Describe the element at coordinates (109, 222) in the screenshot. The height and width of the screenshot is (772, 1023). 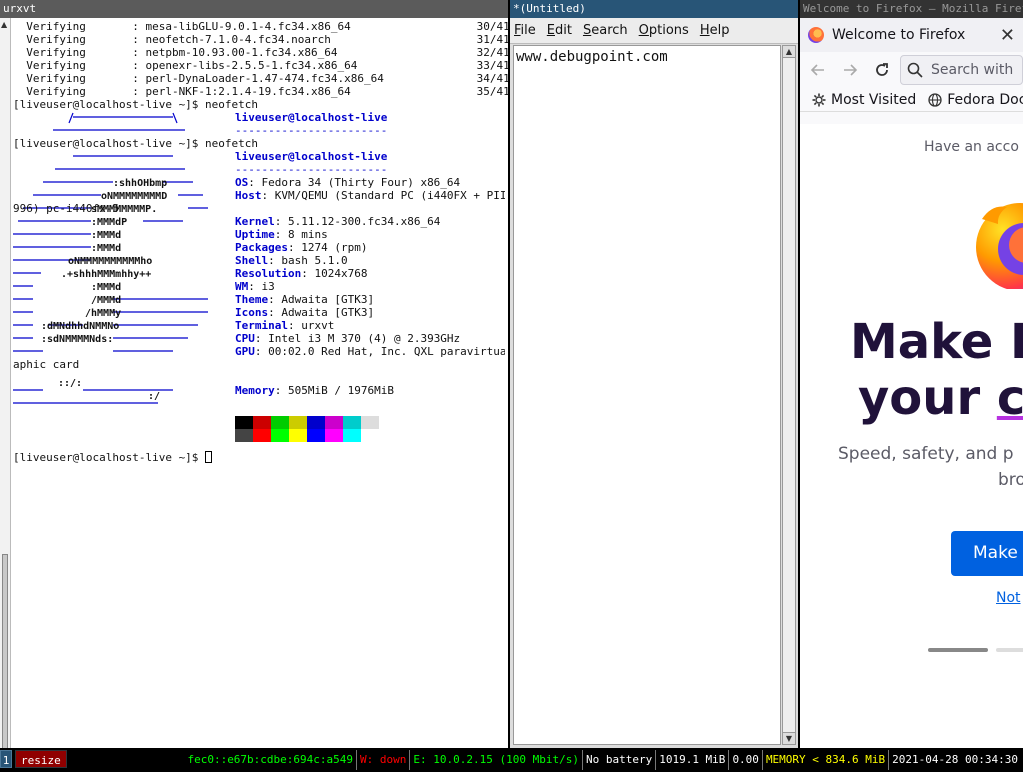
I see `svg-text: :MMMdP` at that location.